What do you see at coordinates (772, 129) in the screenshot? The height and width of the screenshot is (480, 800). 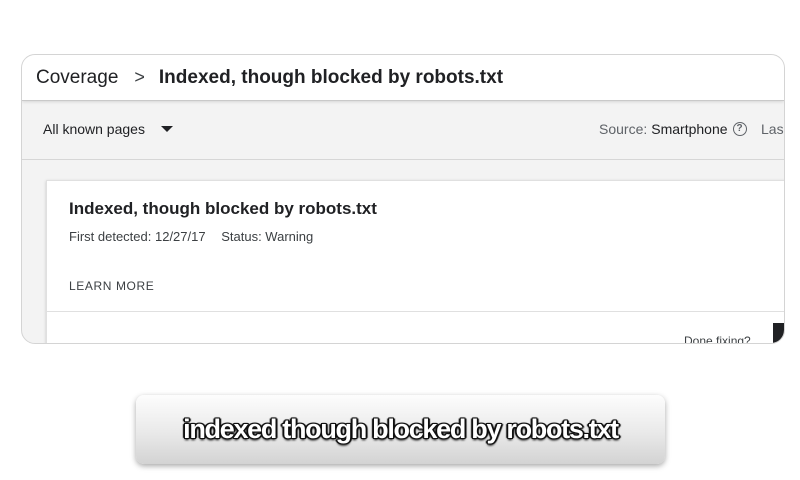 I see `last-updated-label: Las` at bounding box center [772, 129].